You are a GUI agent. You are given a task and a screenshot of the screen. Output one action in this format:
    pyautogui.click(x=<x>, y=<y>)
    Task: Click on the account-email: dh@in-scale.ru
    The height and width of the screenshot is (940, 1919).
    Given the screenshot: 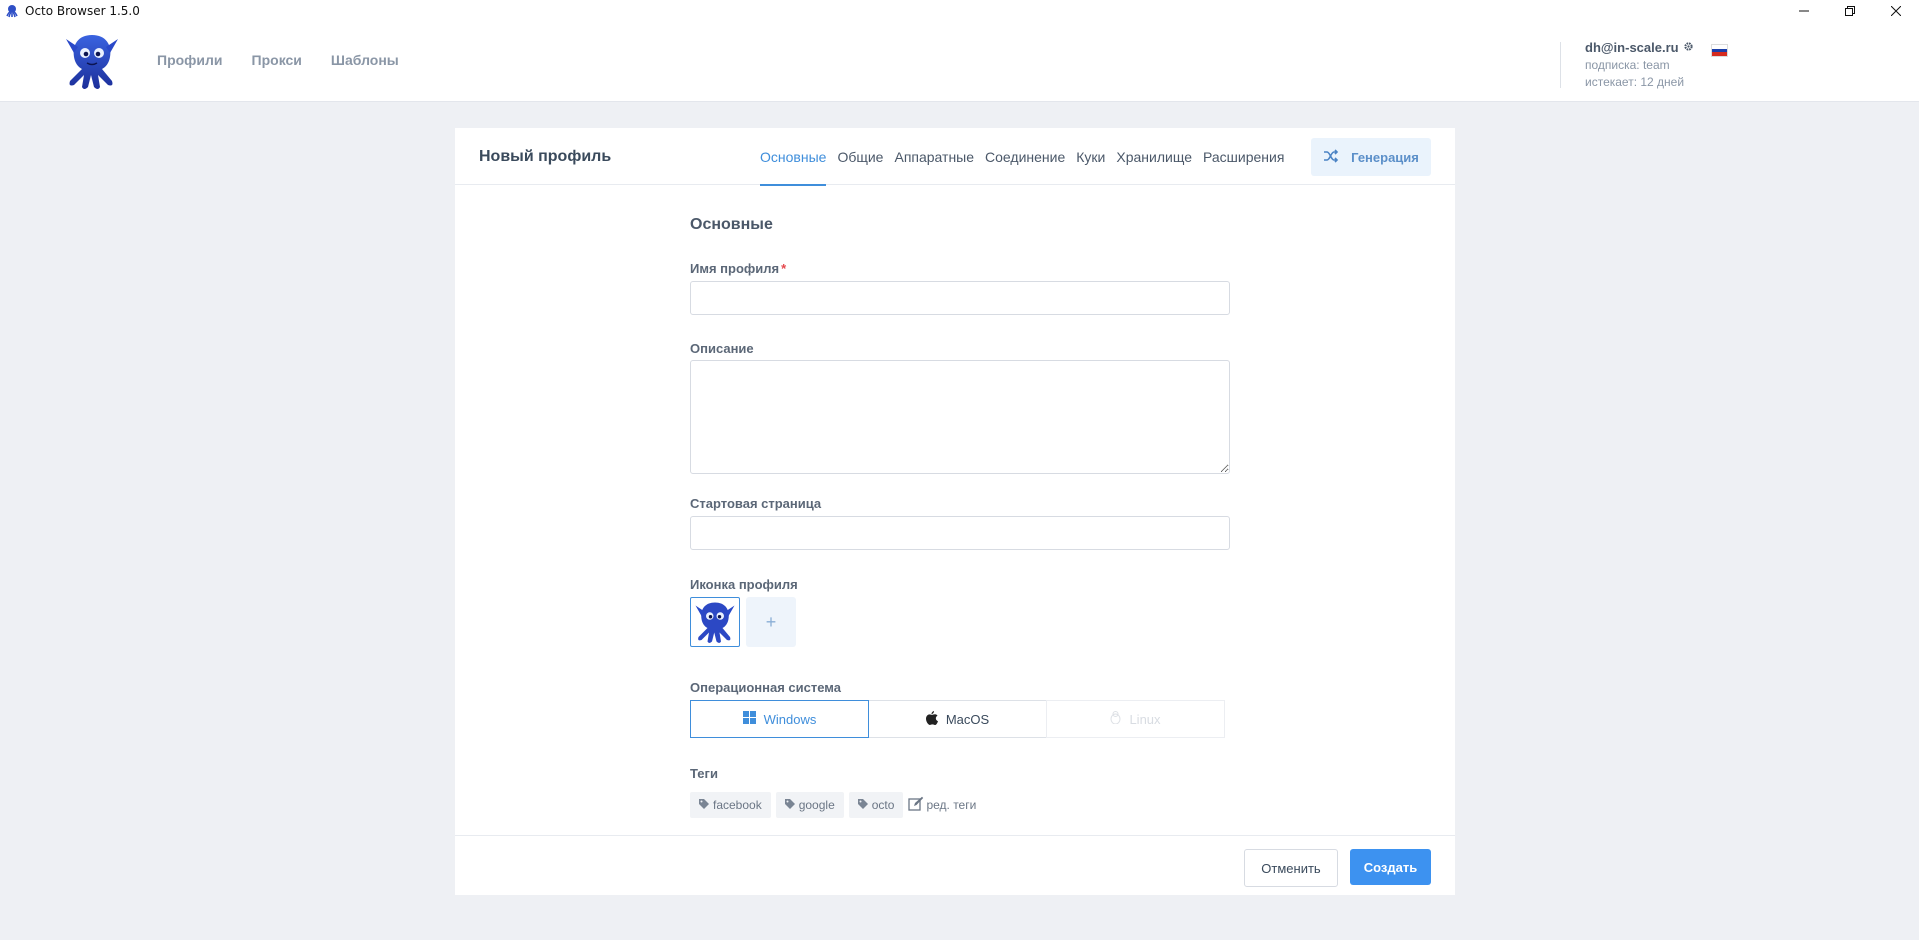 What is the action you would take?
    pyautogui.click(x=1632, y=47)
    